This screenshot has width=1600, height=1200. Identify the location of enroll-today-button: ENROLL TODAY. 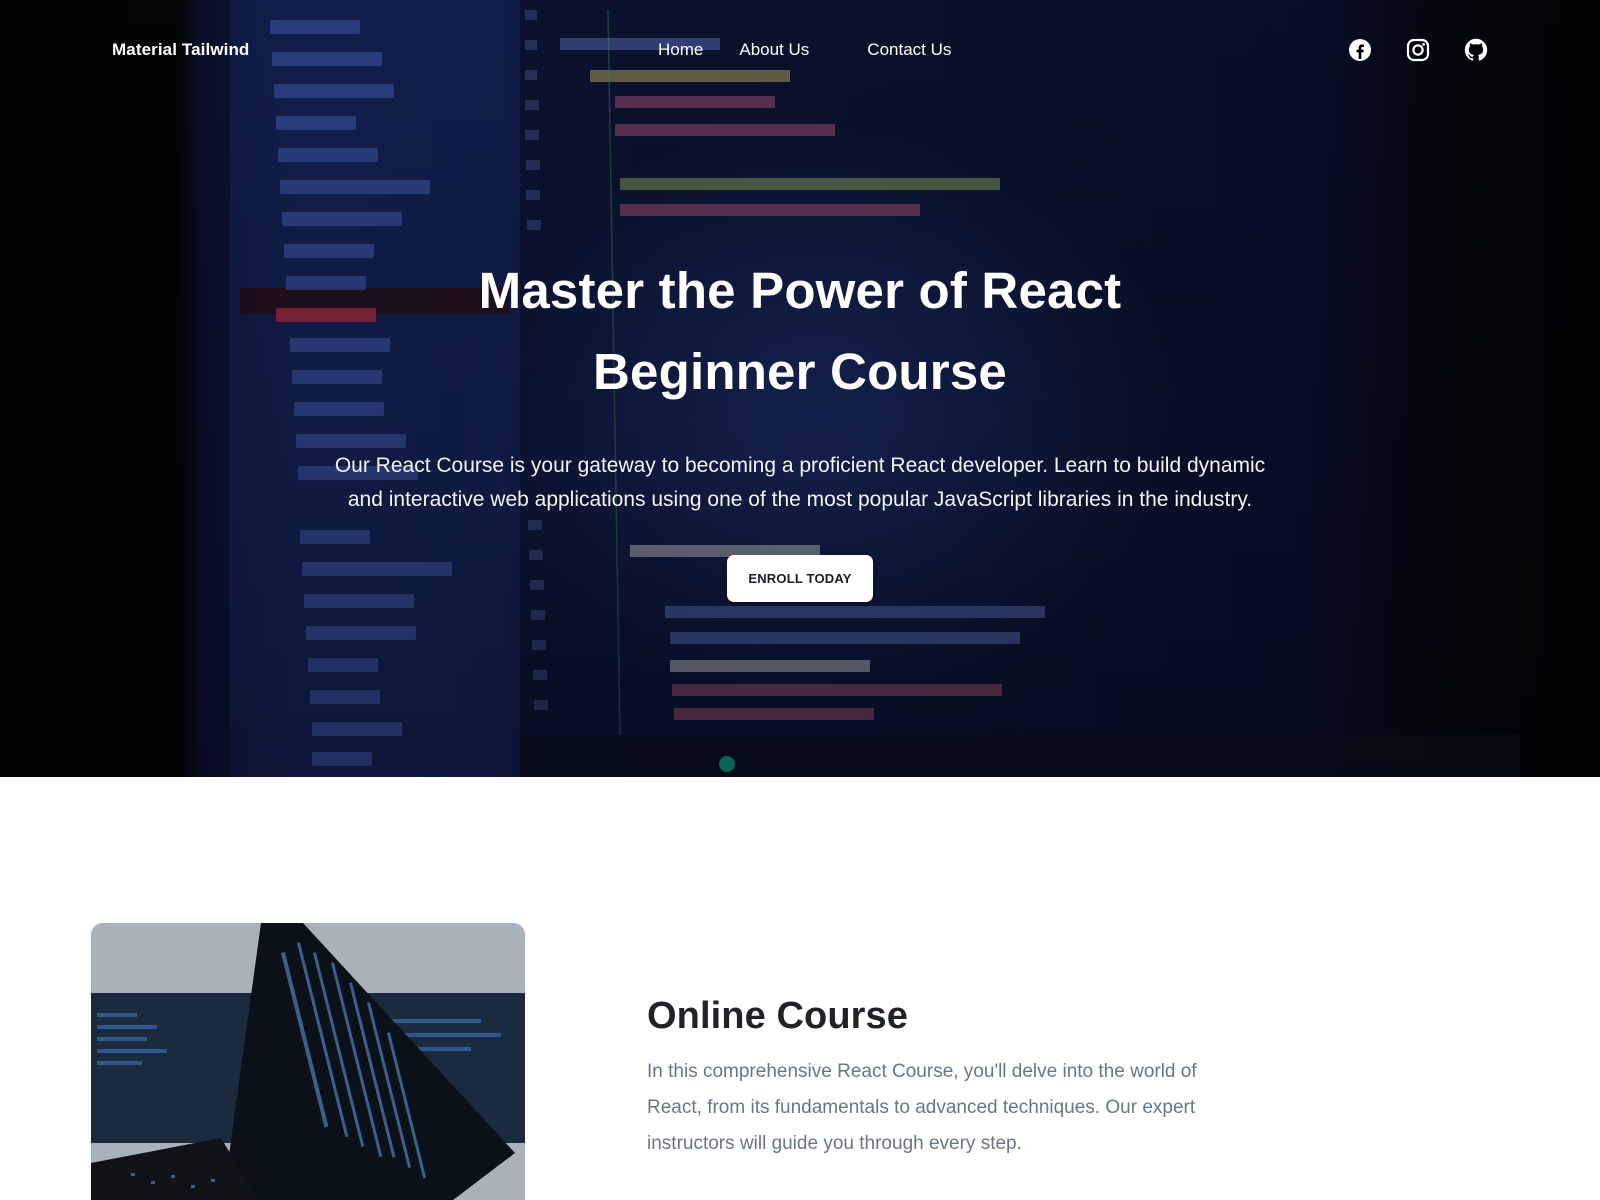
(800, 578).